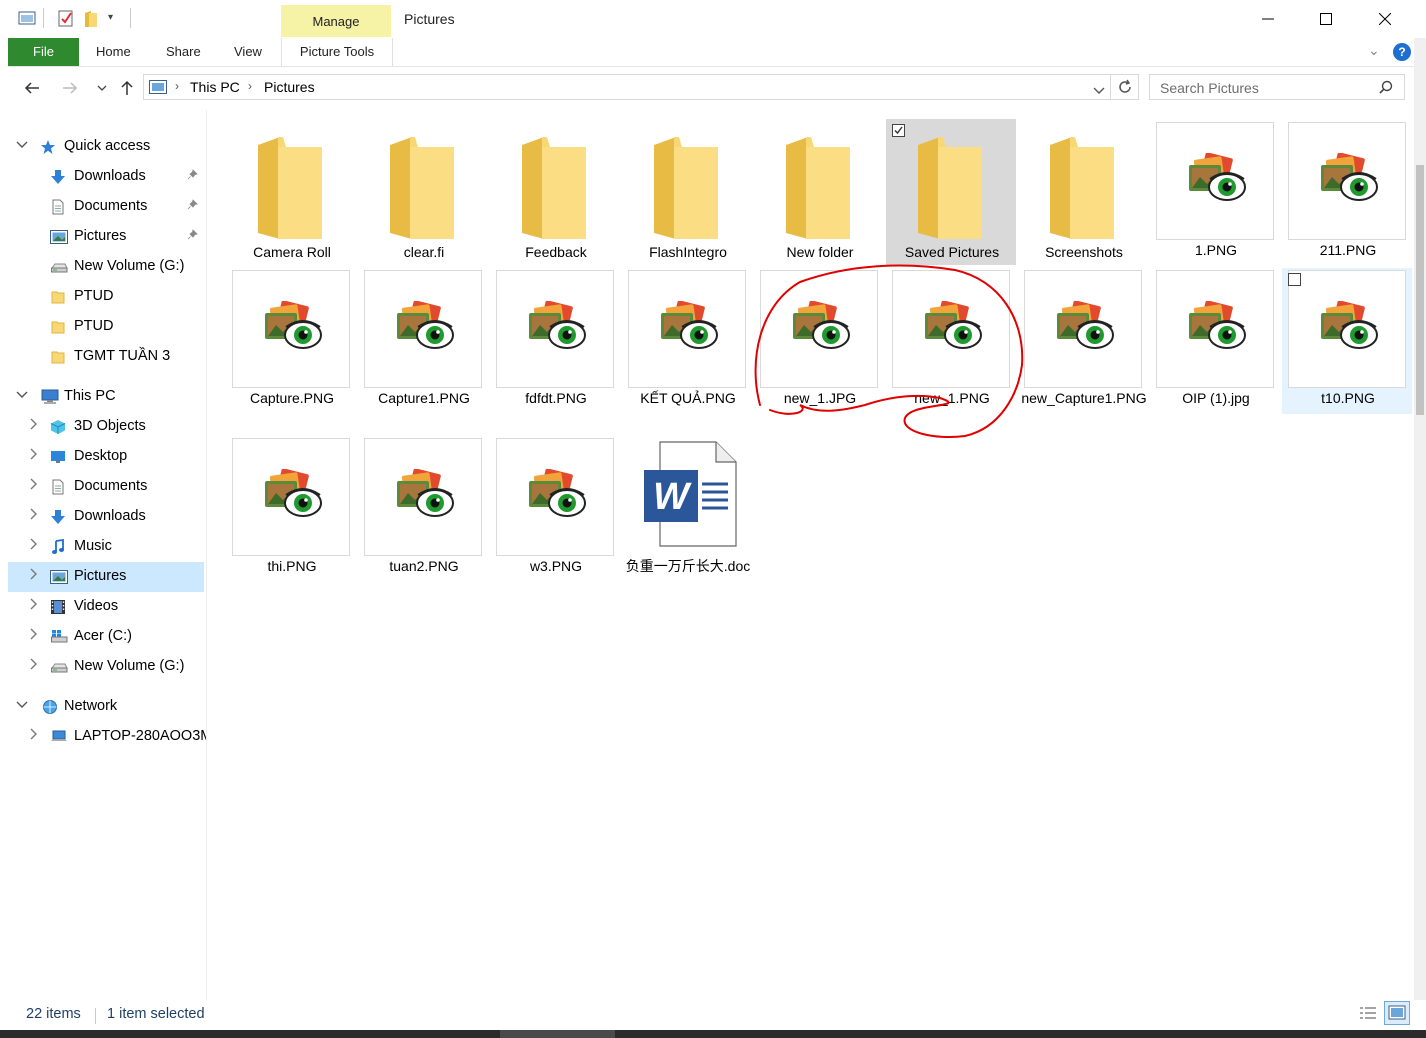 The image size is (1426, 1038). I want to click on annotation-stroke, so click(889, 351).